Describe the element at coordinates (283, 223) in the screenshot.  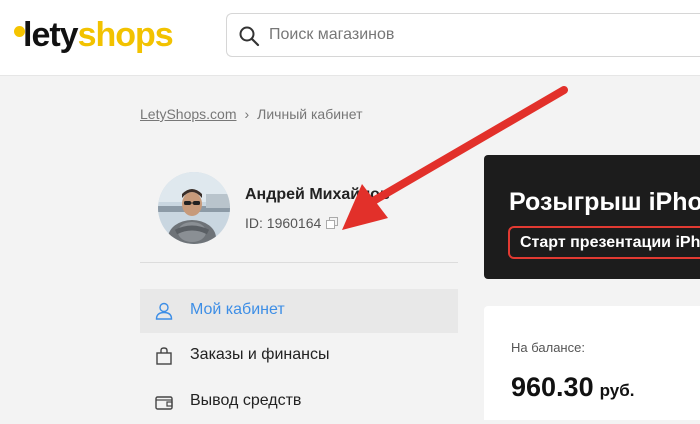
I see `user-id: ID: 1960164` at that location.